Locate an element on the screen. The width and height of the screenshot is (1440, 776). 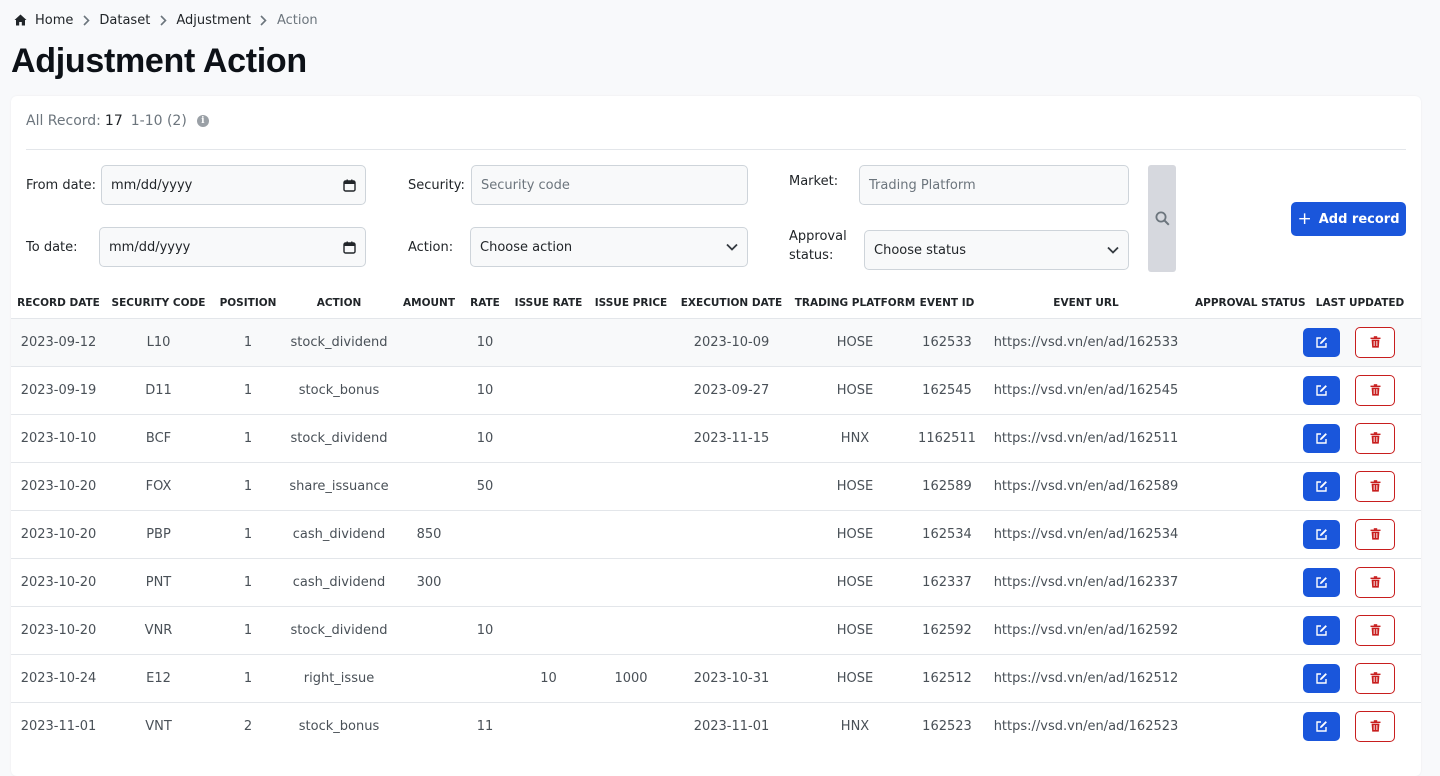
from-date-input: mm/dd/yyyy is located at coordinates (233, 185).